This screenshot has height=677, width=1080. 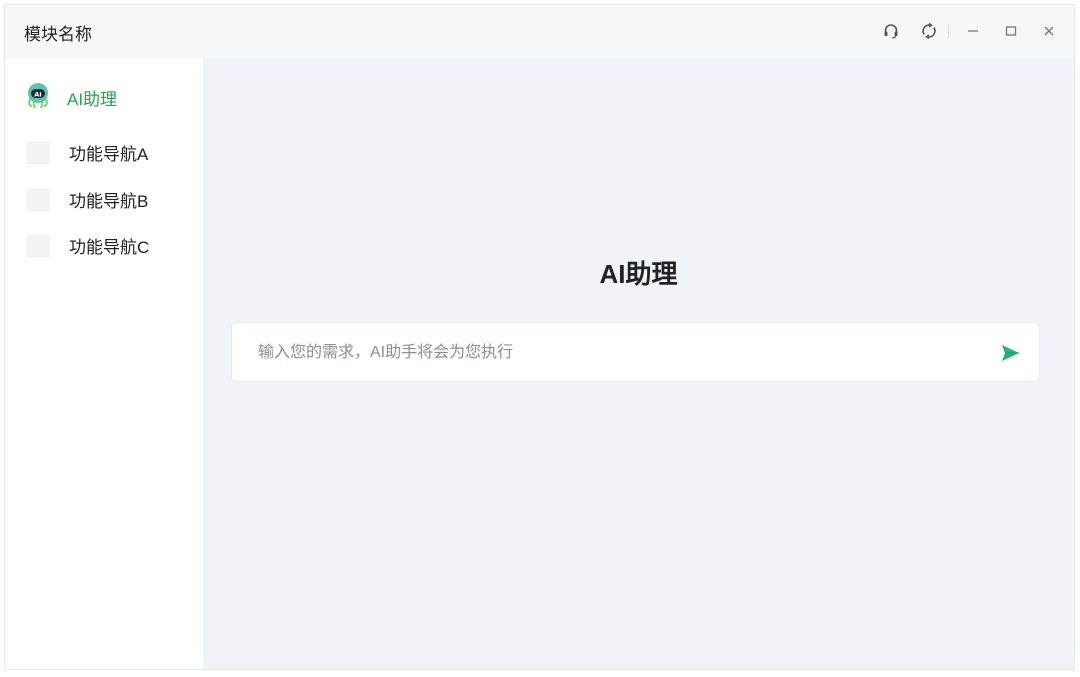 I want to click on sidebar-item-nav-b: 功能导航B, so click(x=87, y=199).